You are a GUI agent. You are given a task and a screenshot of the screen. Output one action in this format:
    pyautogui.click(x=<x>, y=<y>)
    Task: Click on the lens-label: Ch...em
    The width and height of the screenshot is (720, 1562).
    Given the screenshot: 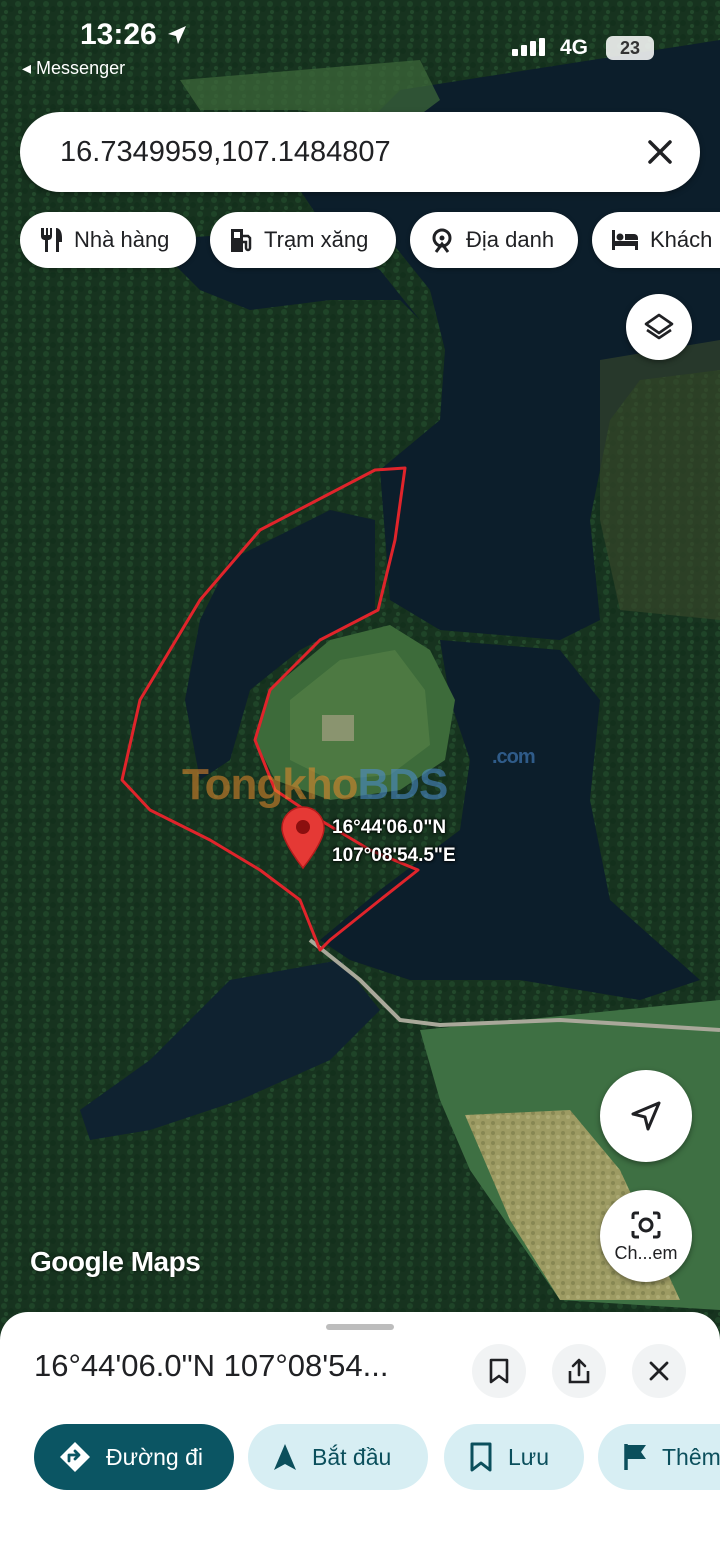 What is the action you would take?
    pyautogui.click(x=646, y=1252)
    